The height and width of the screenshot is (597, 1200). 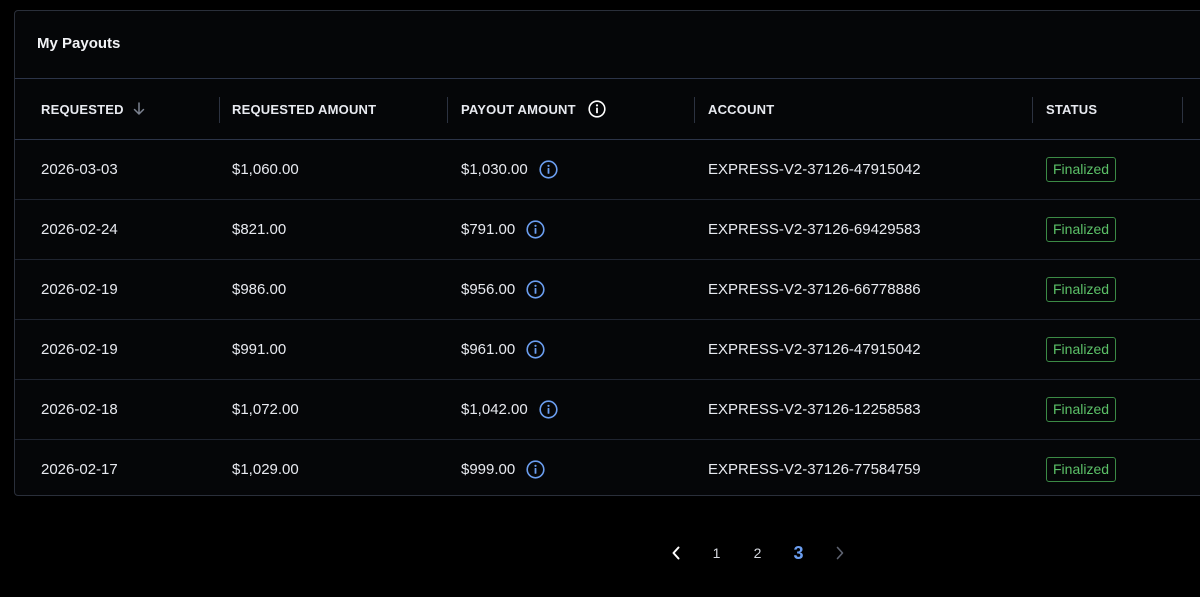 What do you see at coordinates (79, 409) in the screenshot?
I see `cell-requested: 2026-02-18` at bounding box center [79, 409].